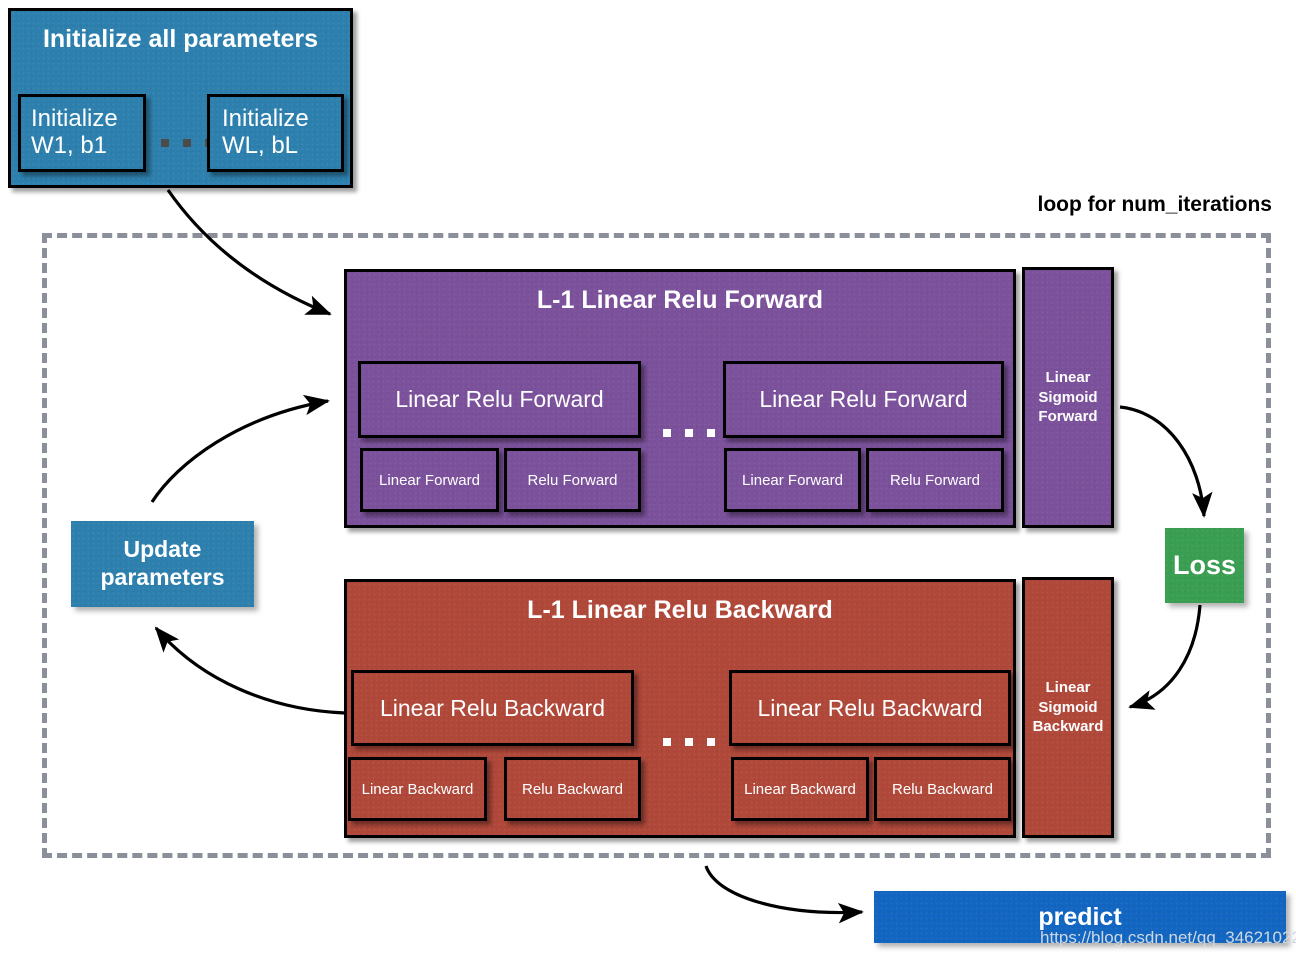  What do you see at coordinates (1068, 378) in the screenshot?
I see `linear-sigmoid-forward-line1: Linear` at bounding box center [1068, 378].